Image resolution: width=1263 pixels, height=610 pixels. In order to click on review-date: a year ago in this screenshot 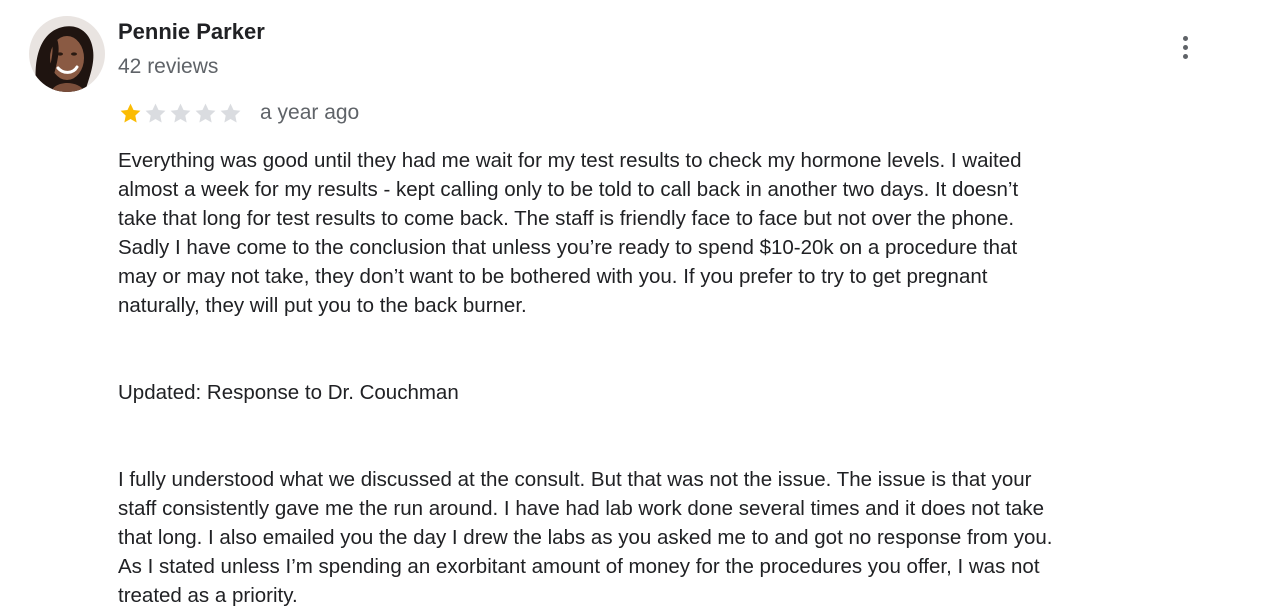, I will do `click(310, 112)`.